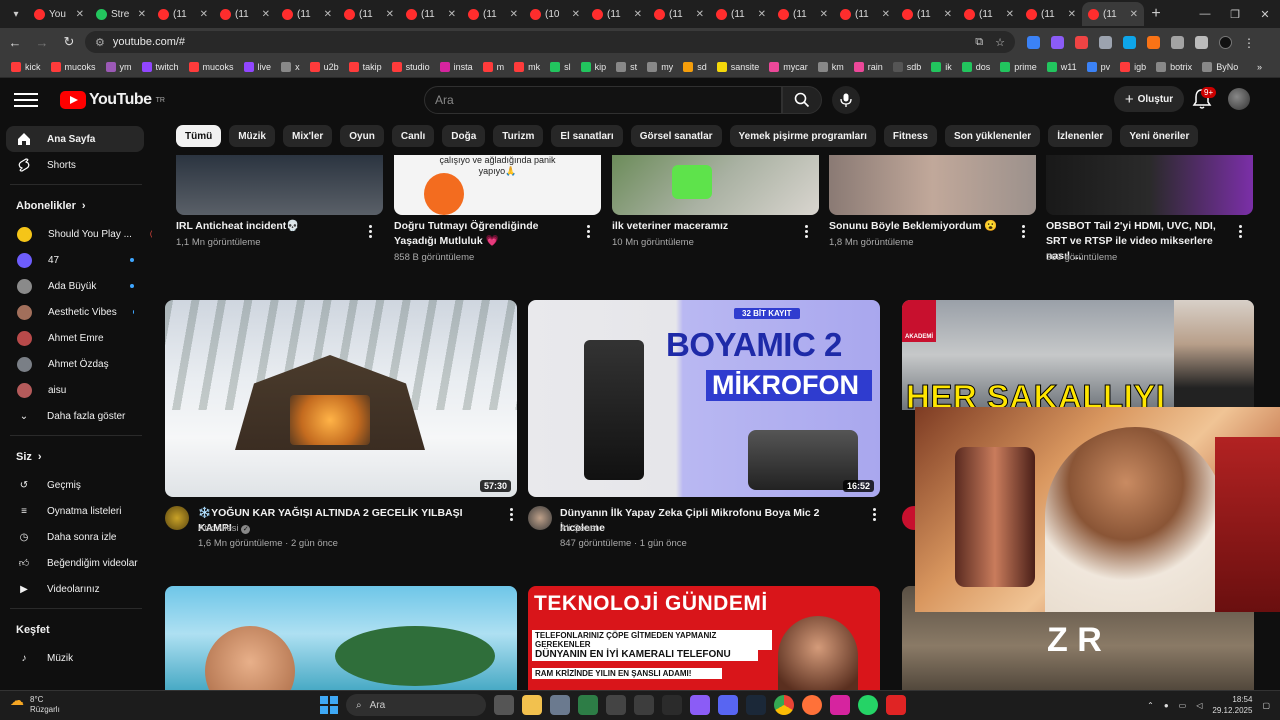 This screenshot has width=1280, height=720. What do you see at coordinates (324, 66) in the screenshot?
I see `bookmark-item: u2b` at bounding box center [324, 66].